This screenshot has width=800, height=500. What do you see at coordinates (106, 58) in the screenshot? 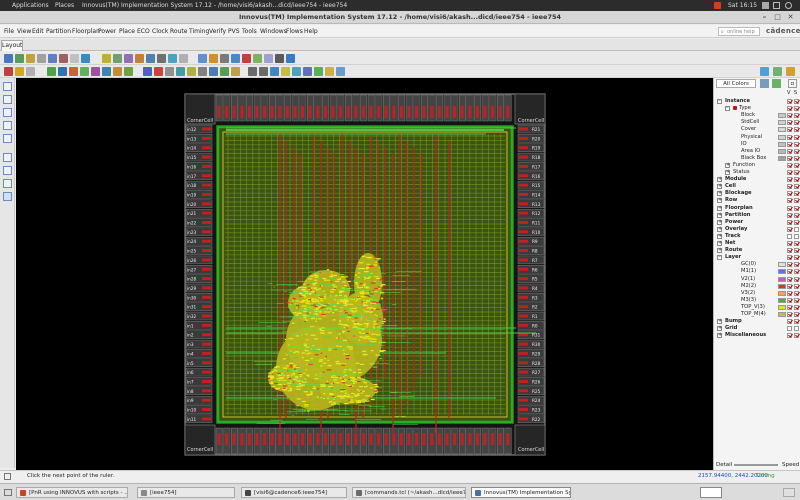
I see `paste-icon` at bounding box center [106, 58].